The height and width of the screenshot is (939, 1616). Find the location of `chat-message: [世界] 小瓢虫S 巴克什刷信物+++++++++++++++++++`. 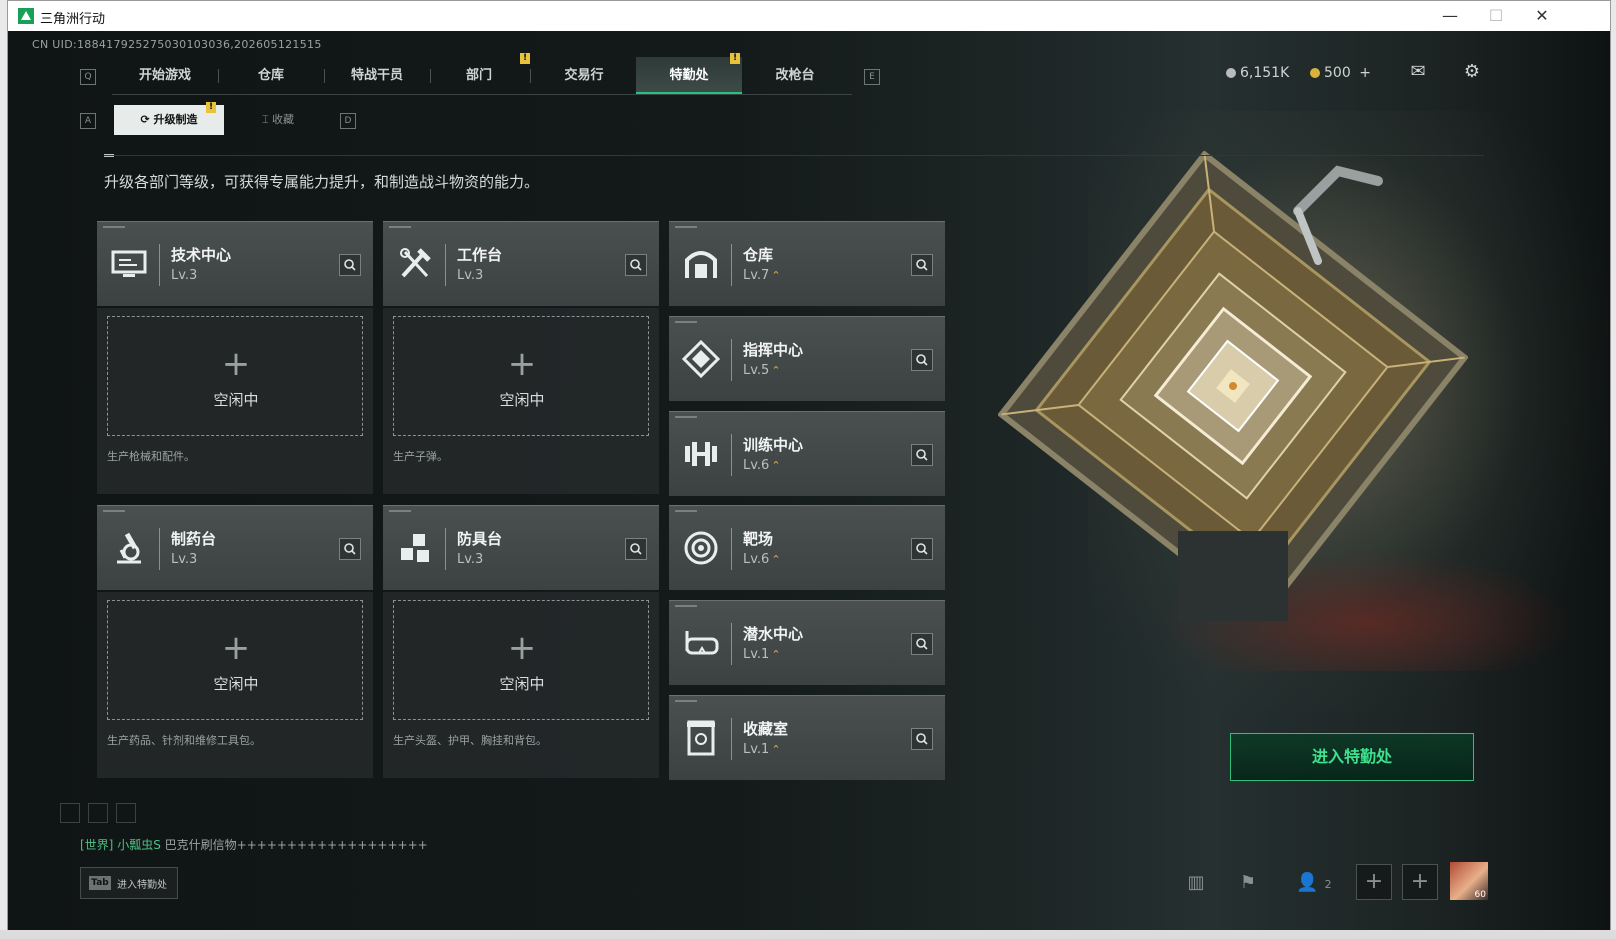

chat-message: [世界] 小瓢虫S 巴克什刷信物+++++++++++++++++++ is located at coordinates (254, 844).